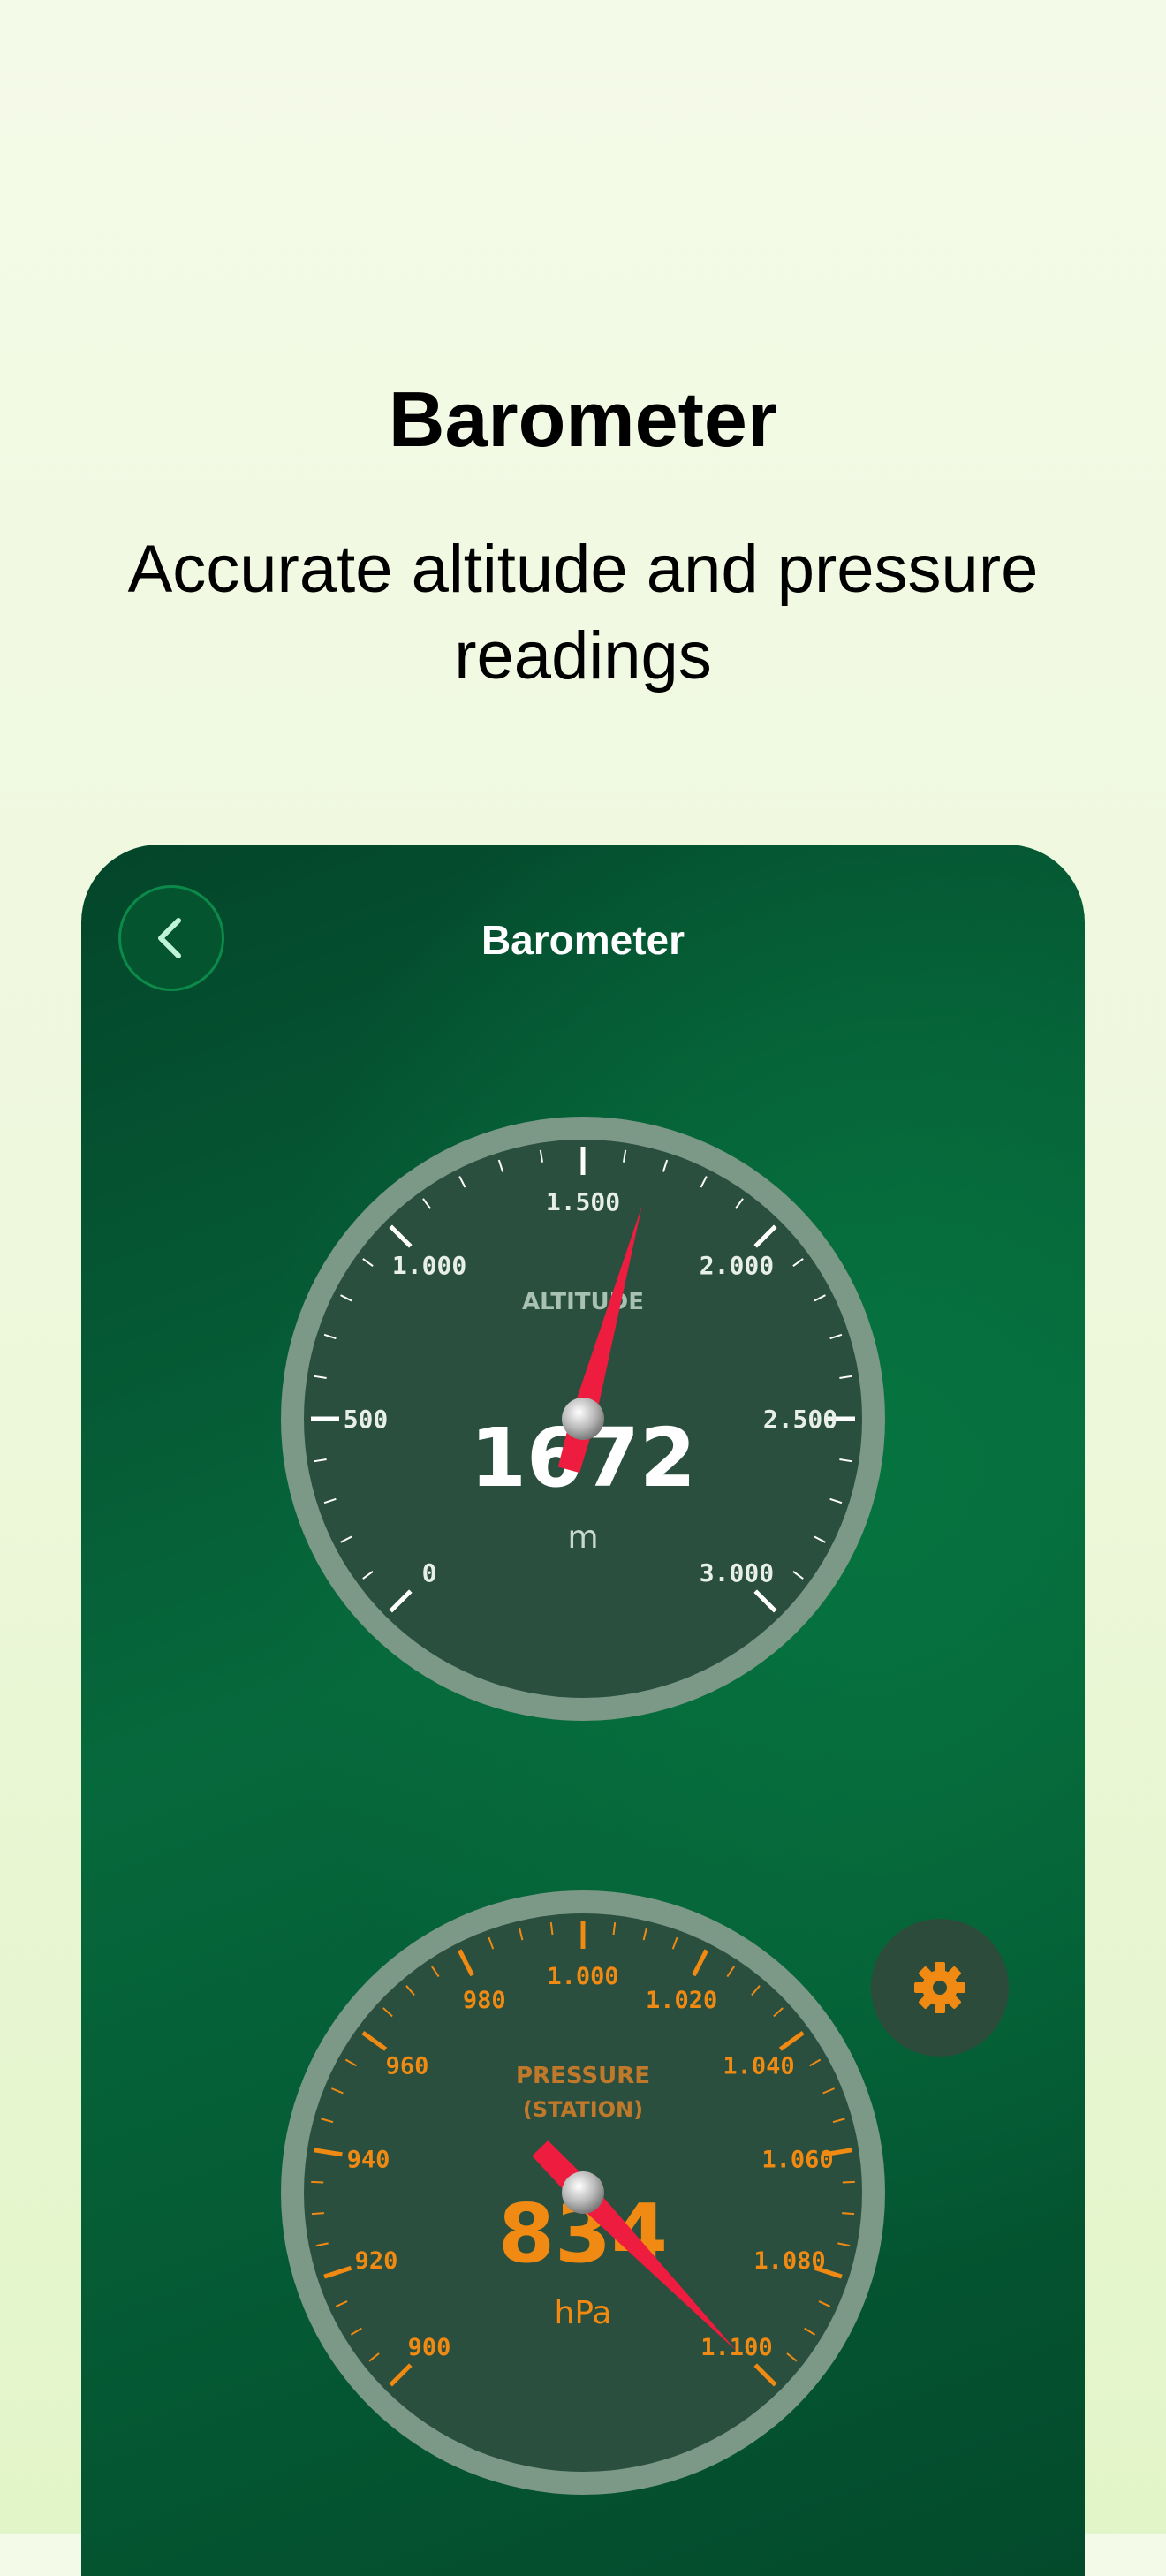 This screenshot has height=2576, width=1166. I want to click on altitude-tick-label: 1.500, so click(583, 1201).